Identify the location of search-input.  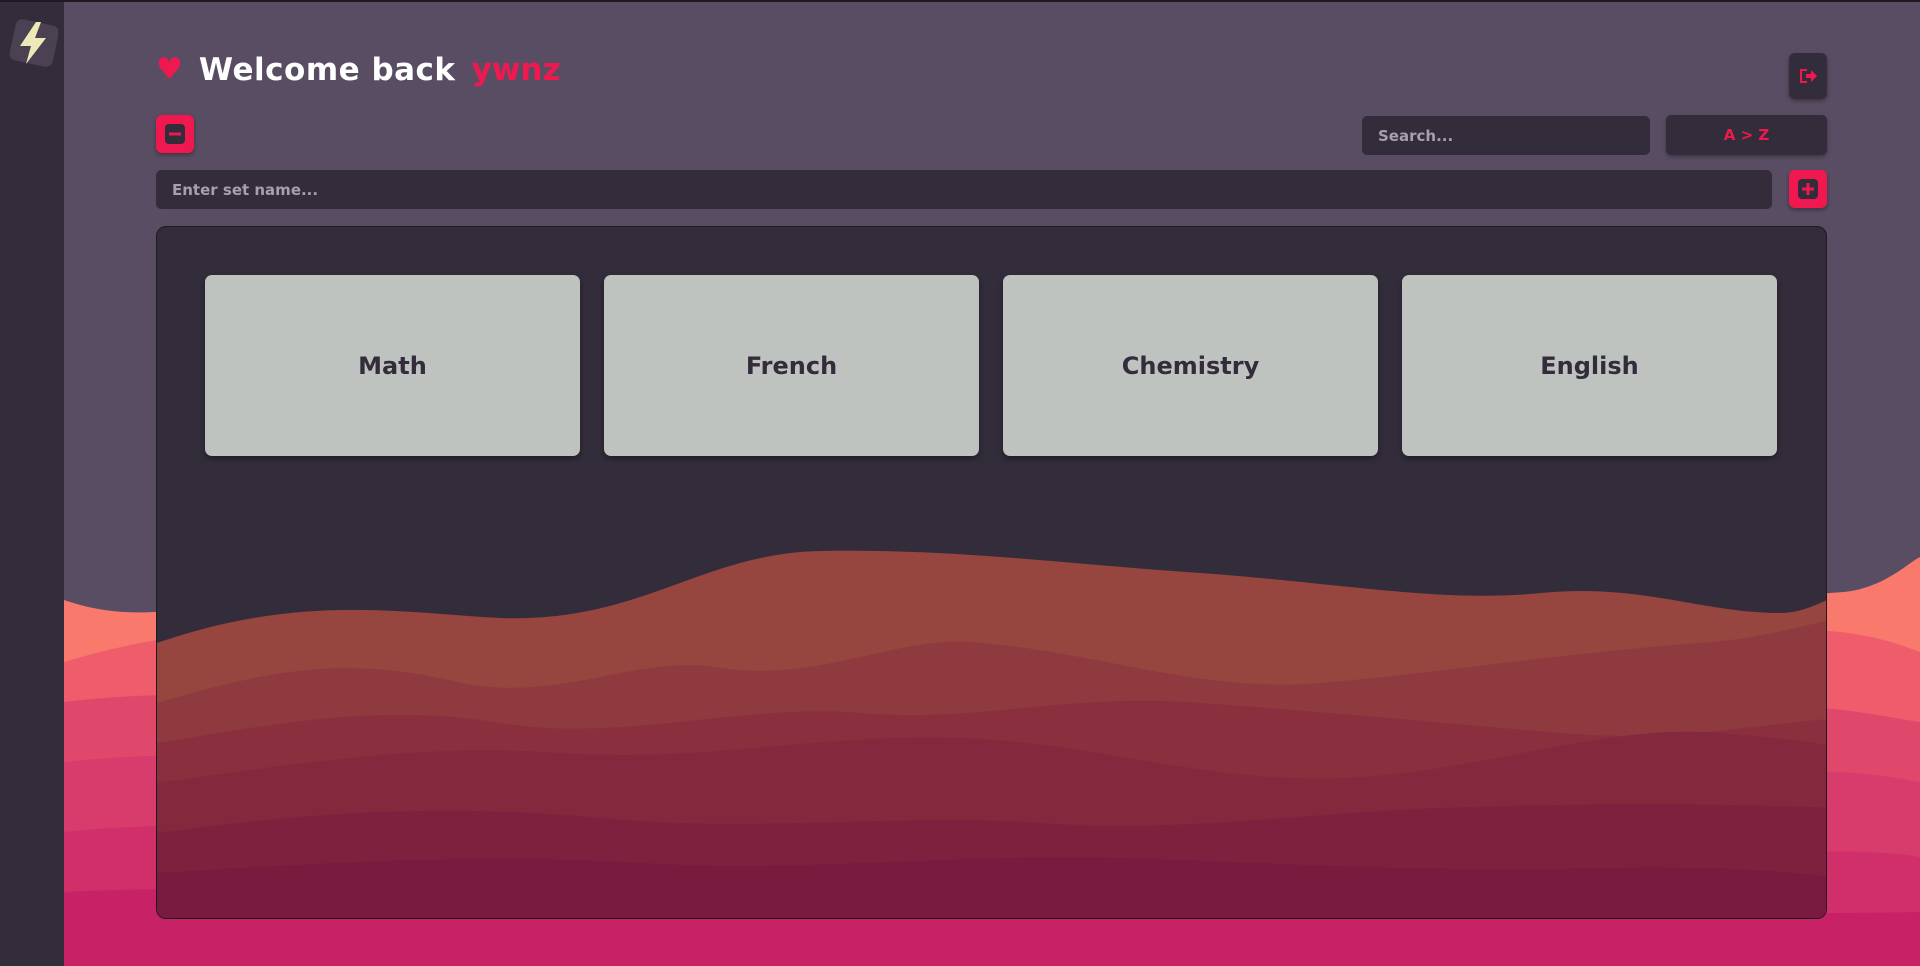
(1506, 135).